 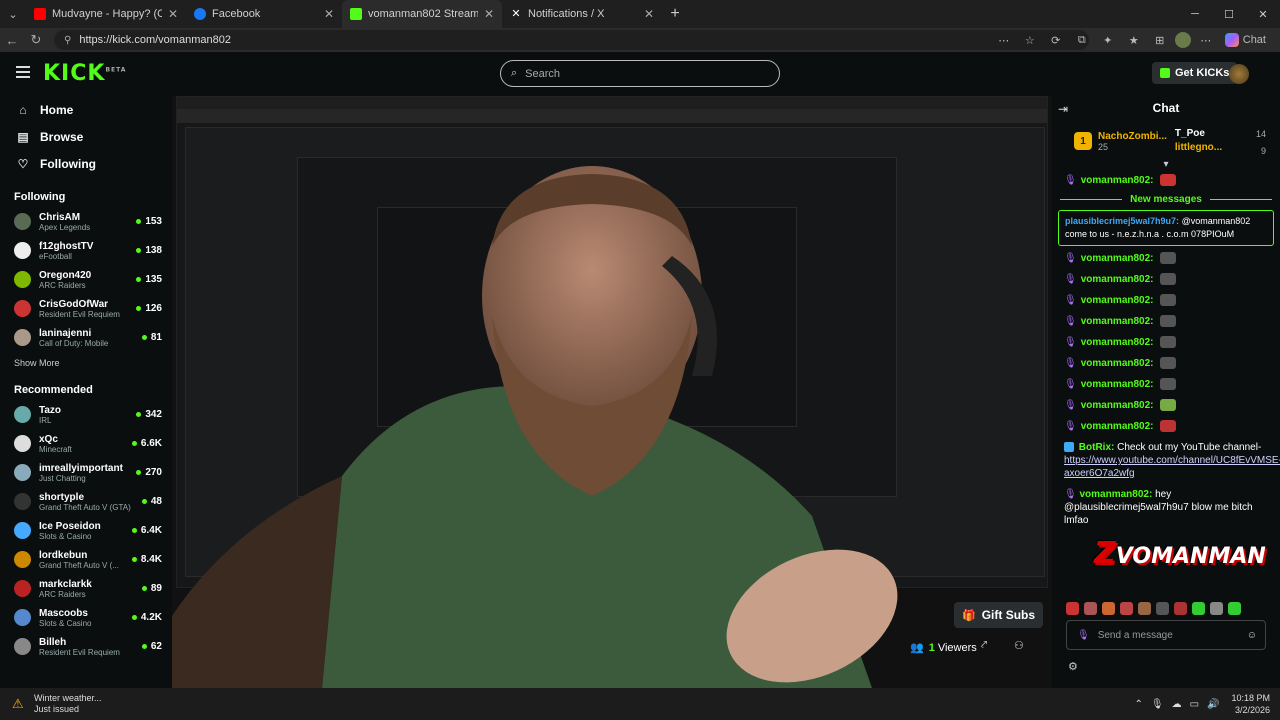 I want to click on leaderboard-others: T_Poe 14 littlegno... 9, so click(x=1220, y=141).